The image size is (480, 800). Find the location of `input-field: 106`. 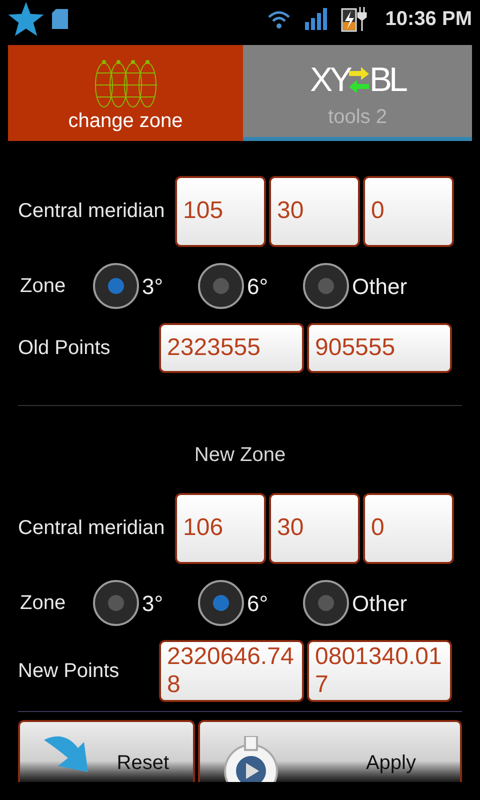

input-field: 106 is located at coordinates (220, 528).